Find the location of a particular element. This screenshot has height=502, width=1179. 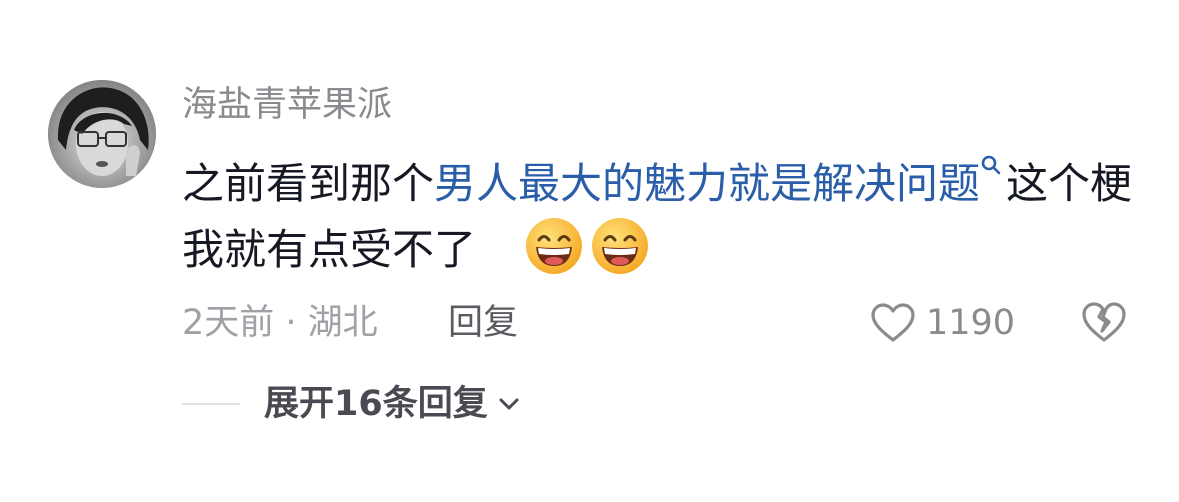

reply-button: 回复 is located at coordinates (483, 323).